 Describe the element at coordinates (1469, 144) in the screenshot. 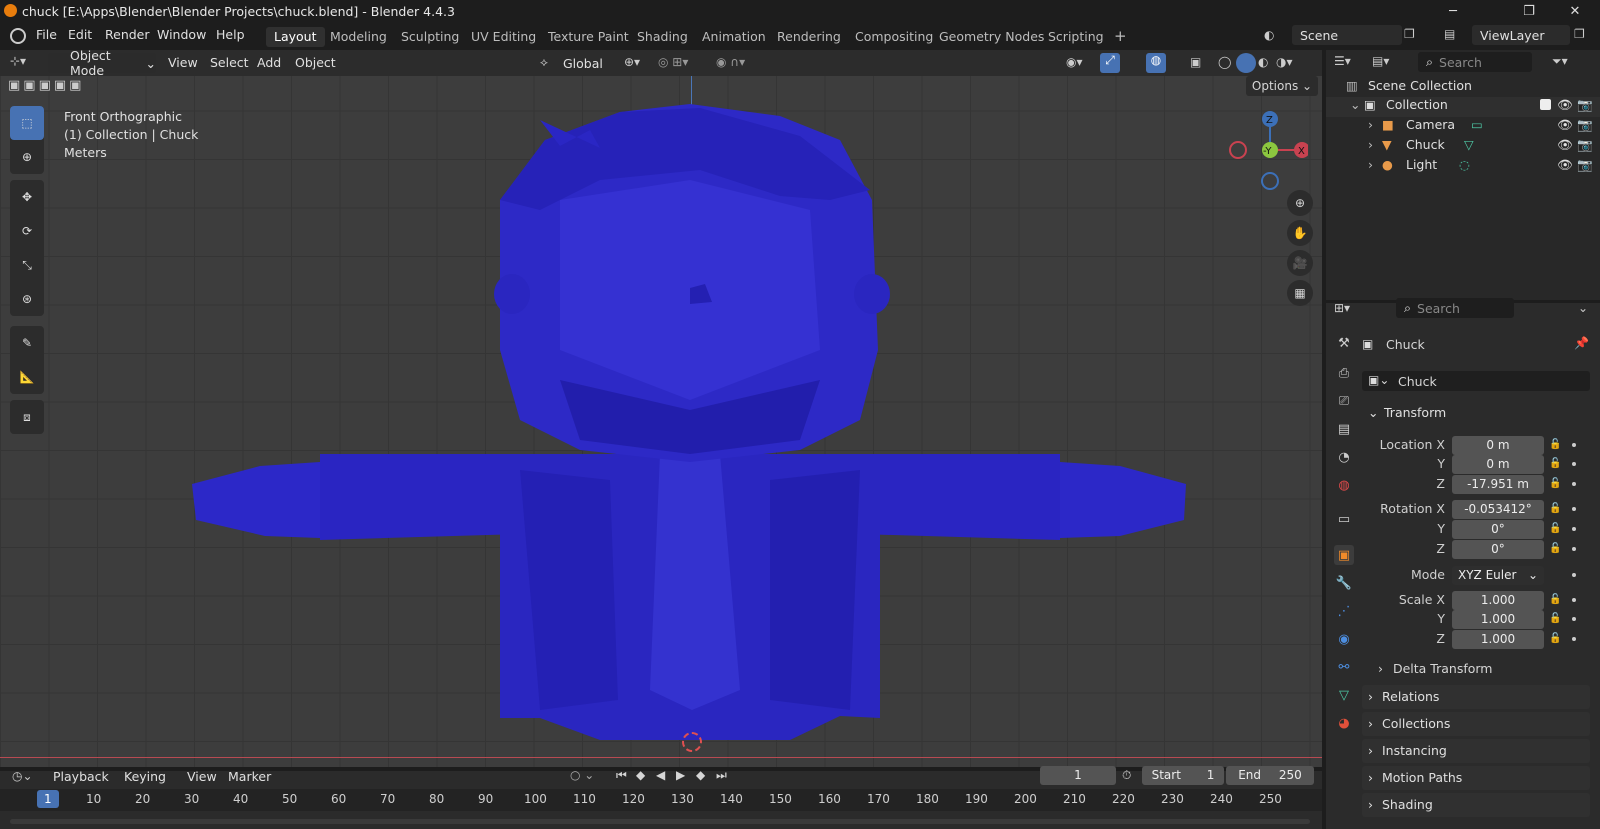

I see `mesh-data-icon: ▽` at that location.